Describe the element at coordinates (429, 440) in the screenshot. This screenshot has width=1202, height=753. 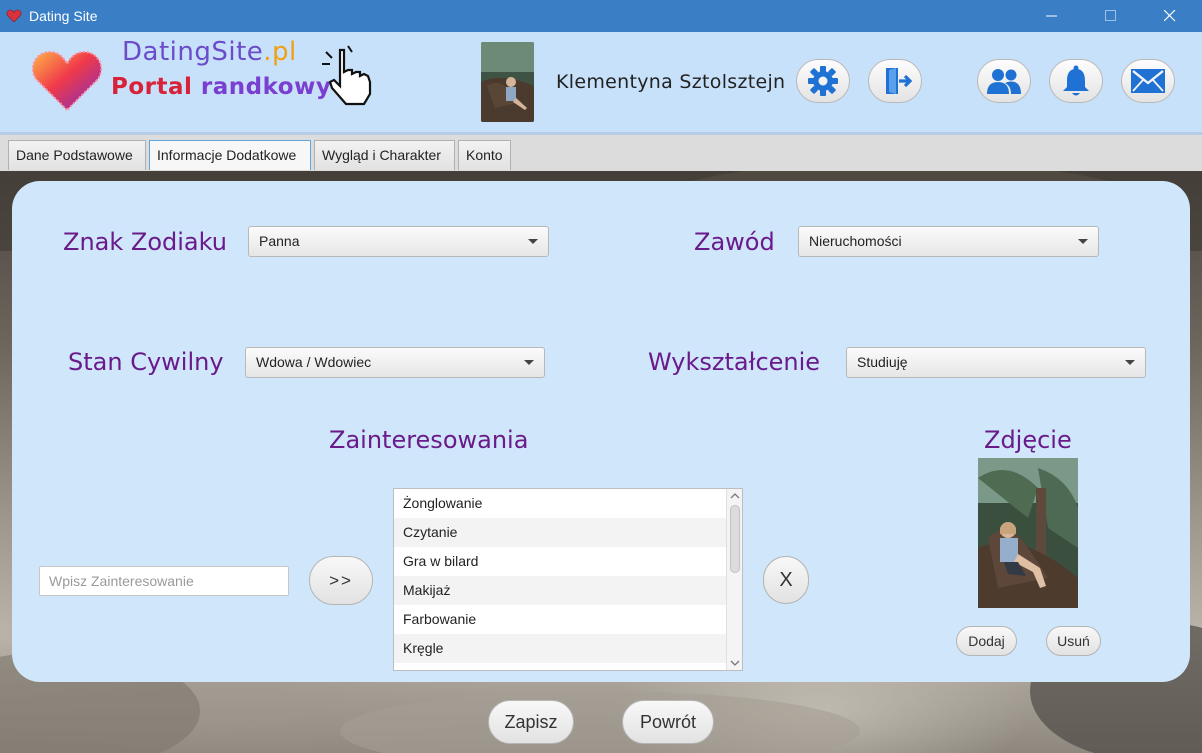
I see `interests-label: Zainteresowania` at that location.